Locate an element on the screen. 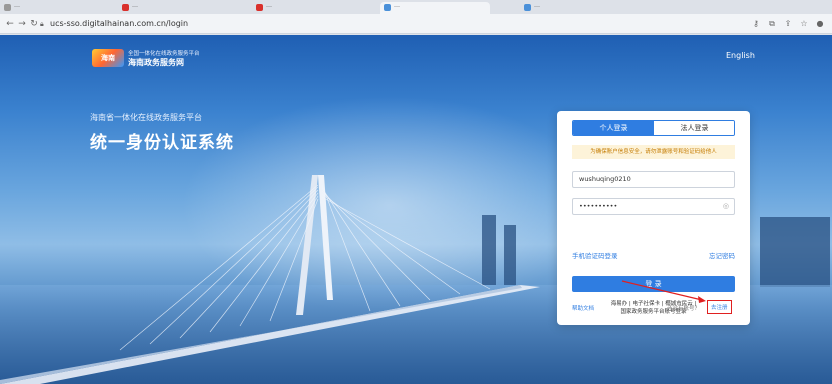 The image size is (832, 384). password-input: •••••••••• ◎ is located at coordinates (653, 206).